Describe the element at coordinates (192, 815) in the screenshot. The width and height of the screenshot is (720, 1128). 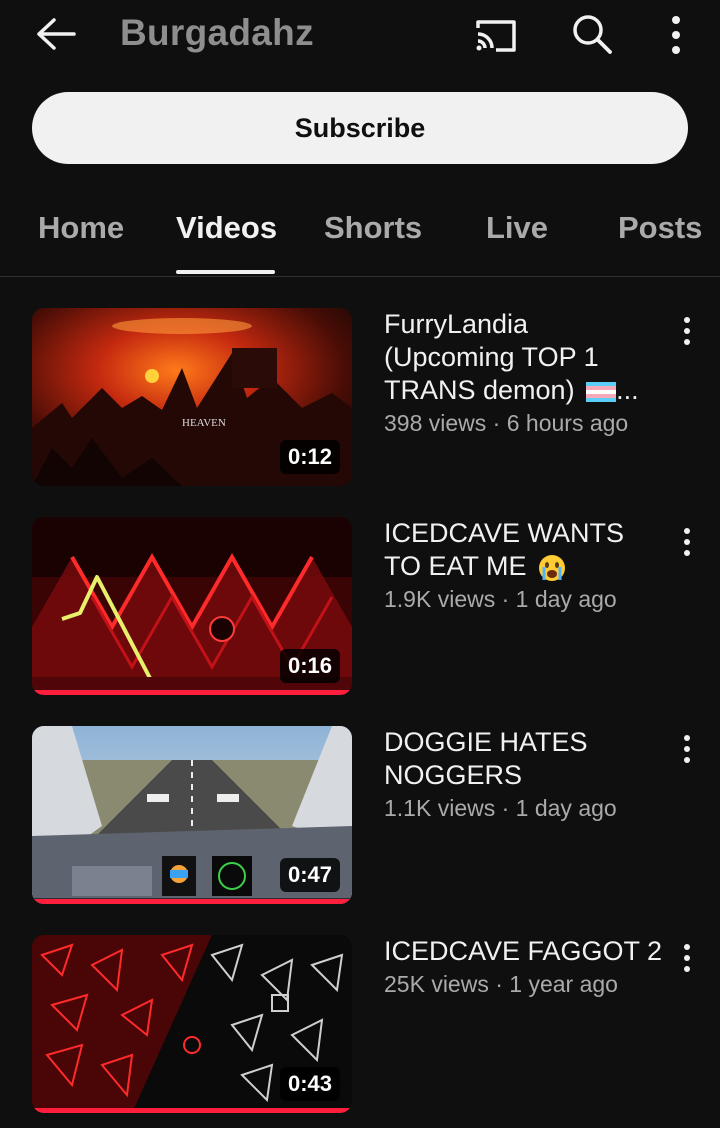
I see `video-thumbnail: 0:47` at that location.